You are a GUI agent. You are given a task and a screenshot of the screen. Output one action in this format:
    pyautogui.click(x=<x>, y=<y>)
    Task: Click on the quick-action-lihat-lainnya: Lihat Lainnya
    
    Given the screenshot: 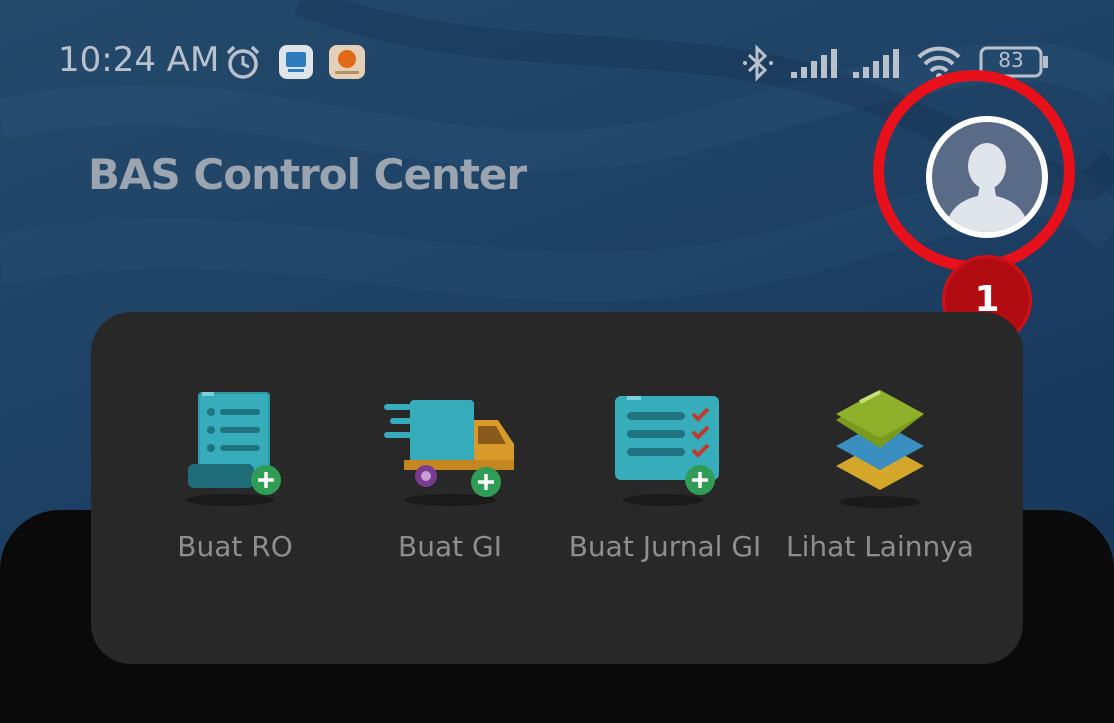 What is the action you would take?
    pyautogui.click(x=880, y=474)
    